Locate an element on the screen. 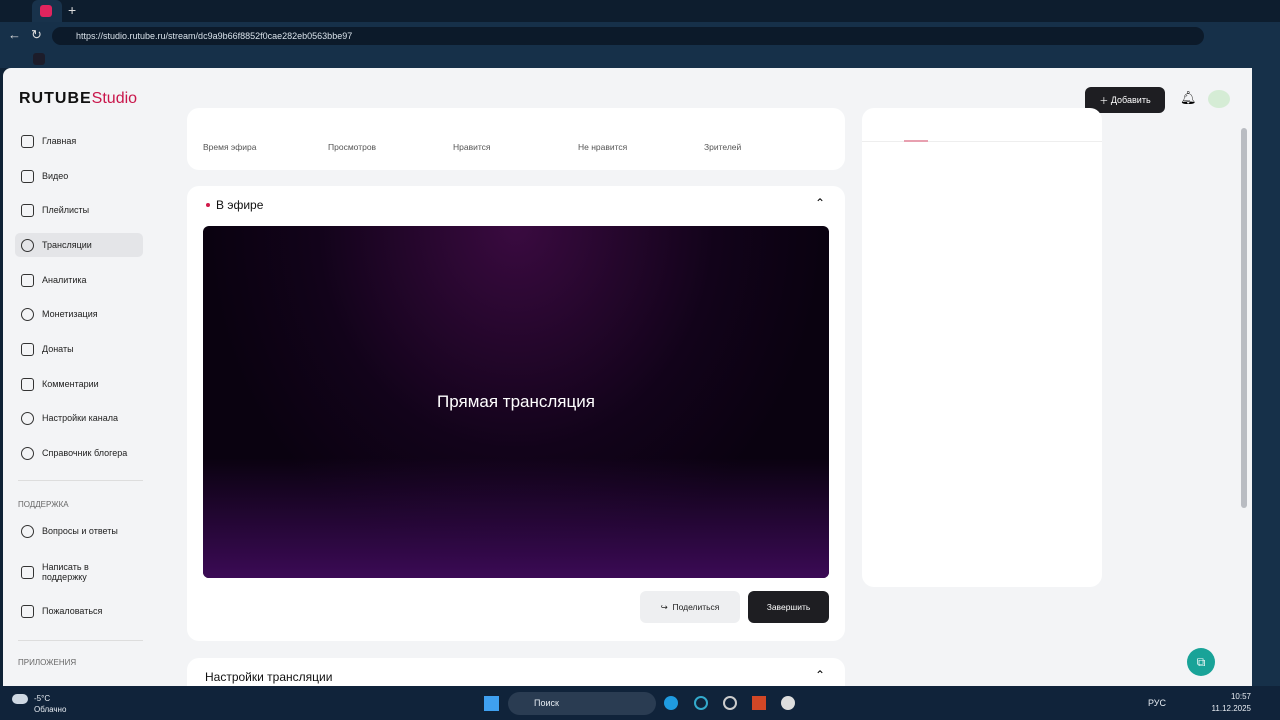  browser-sidebar is located at coordinates (1266, 368).